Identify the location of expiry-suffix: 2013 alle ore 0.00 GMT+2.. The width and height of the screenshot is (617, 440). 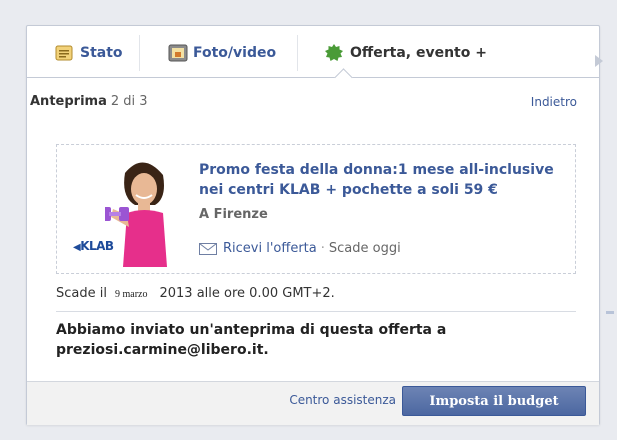
(247, 293).